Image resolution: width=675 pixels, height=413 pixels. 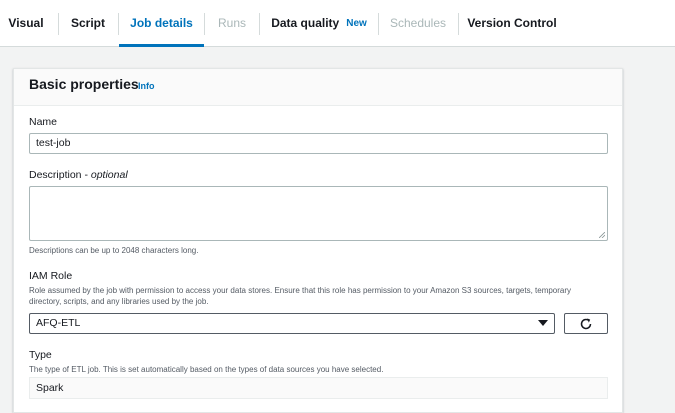 I want to click on refresh-icon, so click(x=586, y=323).